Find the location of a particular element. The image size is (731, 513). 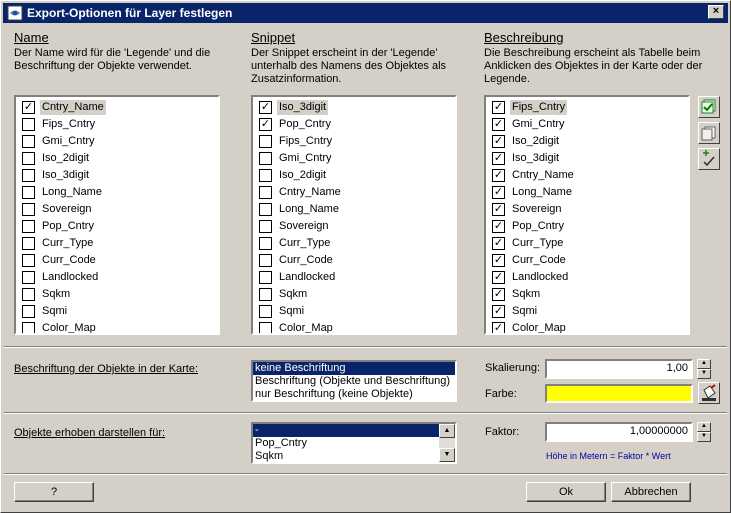

list-item: Gmi_Cntry is located at coordinates (354, 158).